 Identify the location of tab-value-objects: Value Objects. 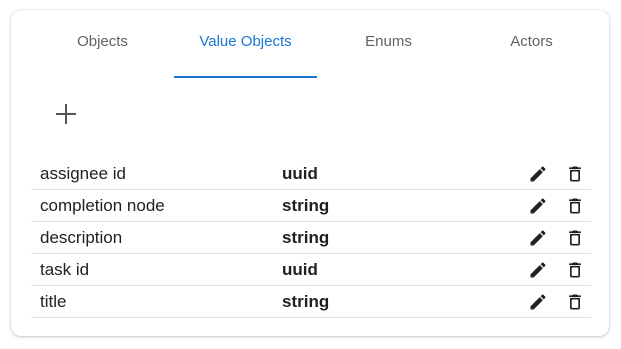
(245, 44).